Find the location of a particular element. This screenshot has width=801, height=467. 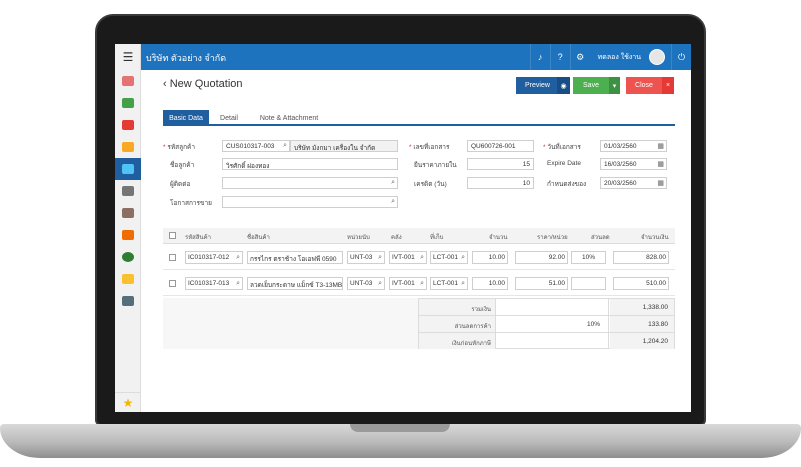

row-price-field: 92.00 is located at coordinates (541, 257).